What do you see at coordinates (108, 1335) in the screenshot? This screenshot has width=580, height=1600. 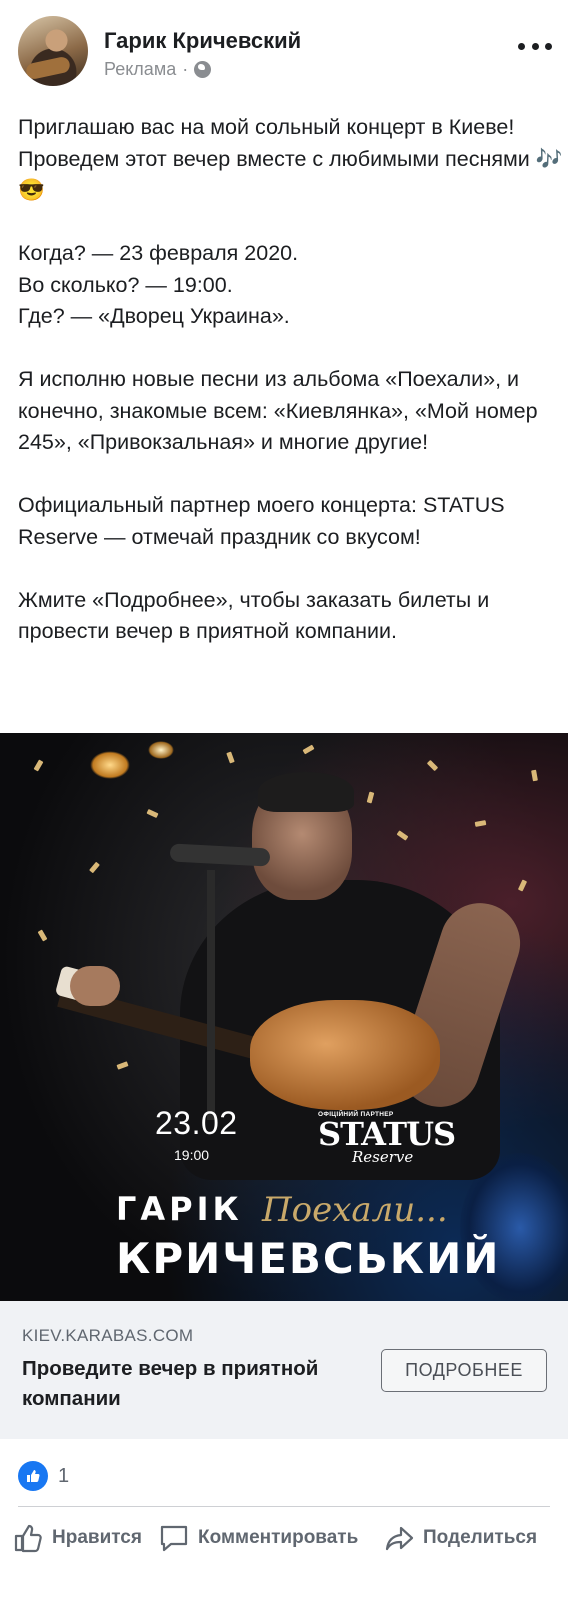 I see `link-domain: KIEV.KARABAS.COM` at bounding box center [108, 1335].